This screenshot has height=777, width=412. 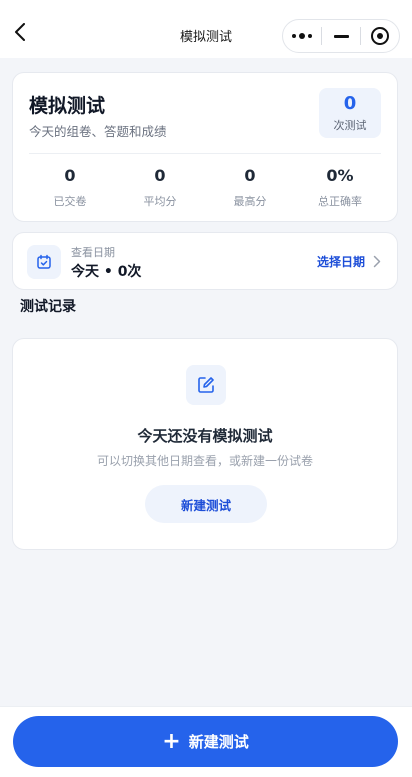 I want to click on plus-icon: +, so click(x=171, y=741).